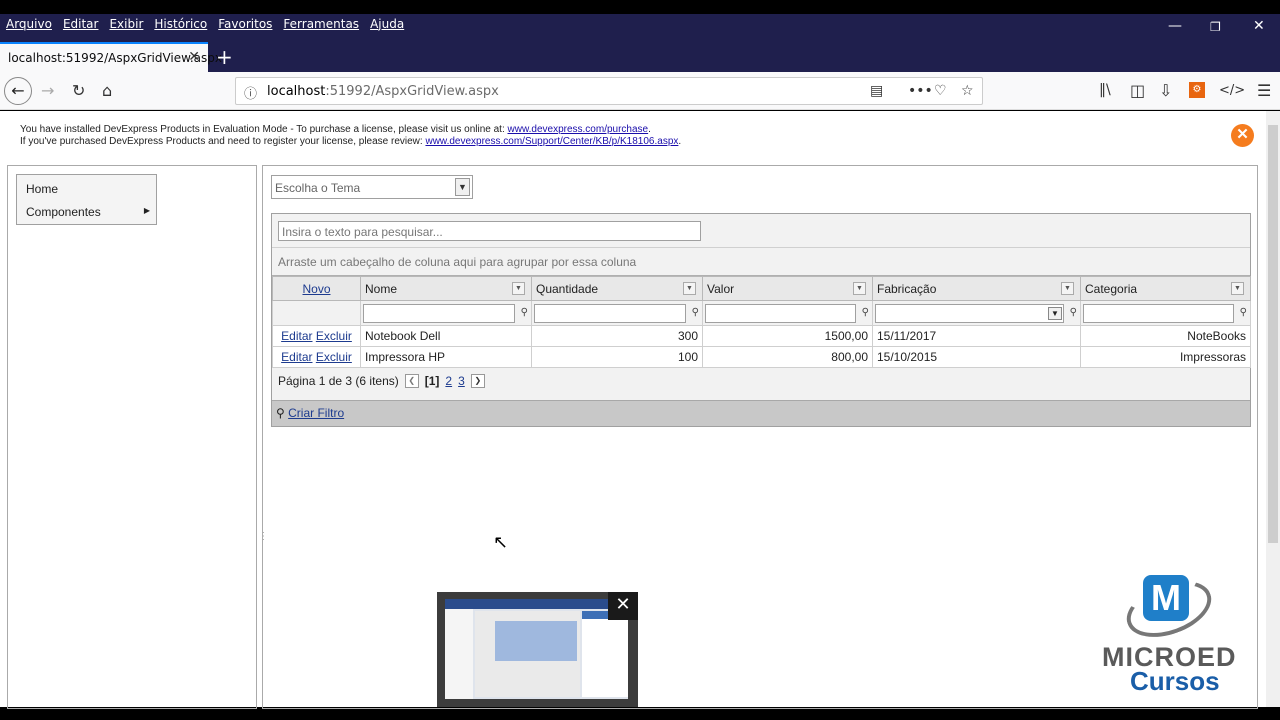  What do you see at coordinates (81, 24) in the screenshot?
I see `menu-editar: Editar` at bounding box center [81, 24].